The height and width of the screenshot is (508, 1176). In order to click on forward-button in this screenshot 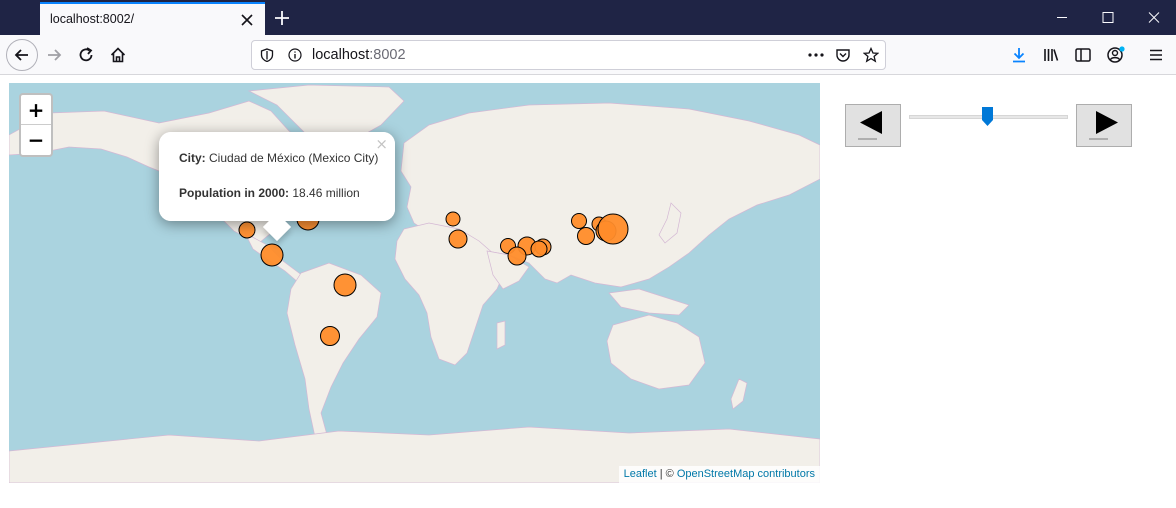, I will do `click(54, 55)`.